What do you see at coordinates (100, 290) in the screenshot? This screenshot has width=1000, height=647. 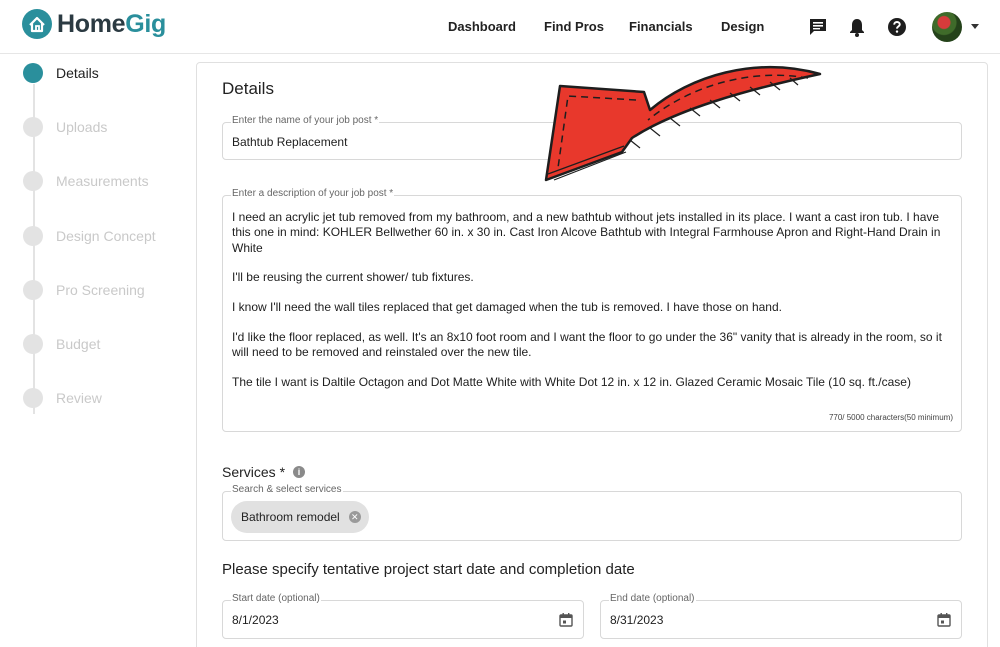 I see `step-label: Pro Screening` at bounding box center [100, 290].